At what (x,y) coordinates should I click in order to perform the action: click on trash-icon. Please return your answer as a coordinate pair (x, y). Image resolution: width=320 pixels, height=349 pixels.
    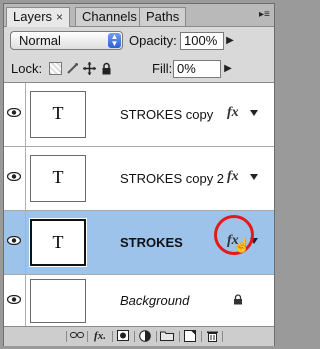
    Looking at the image, I should click on (212, 336).